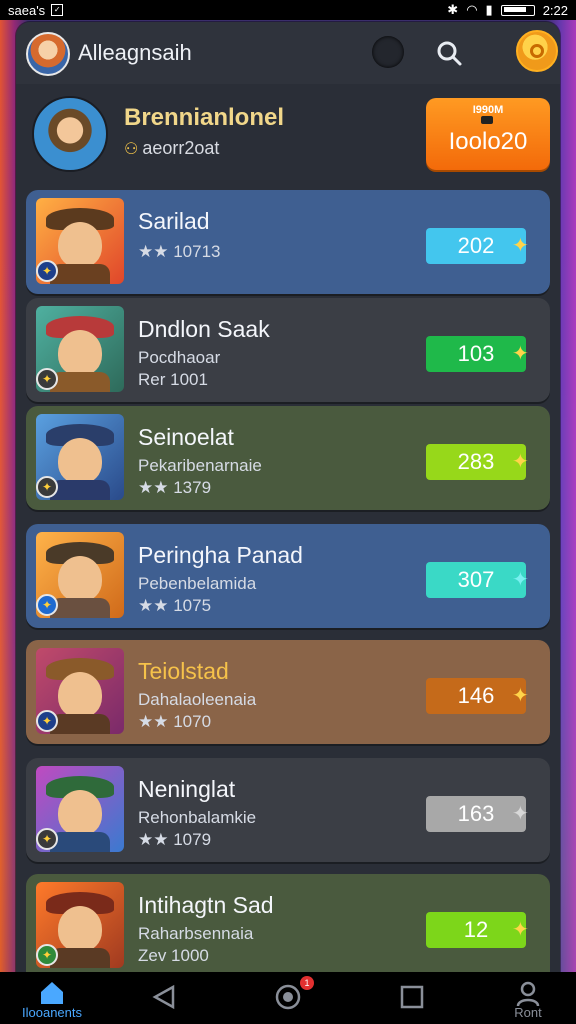  I want to click on status-left-text: saea's, so click(27, 10).